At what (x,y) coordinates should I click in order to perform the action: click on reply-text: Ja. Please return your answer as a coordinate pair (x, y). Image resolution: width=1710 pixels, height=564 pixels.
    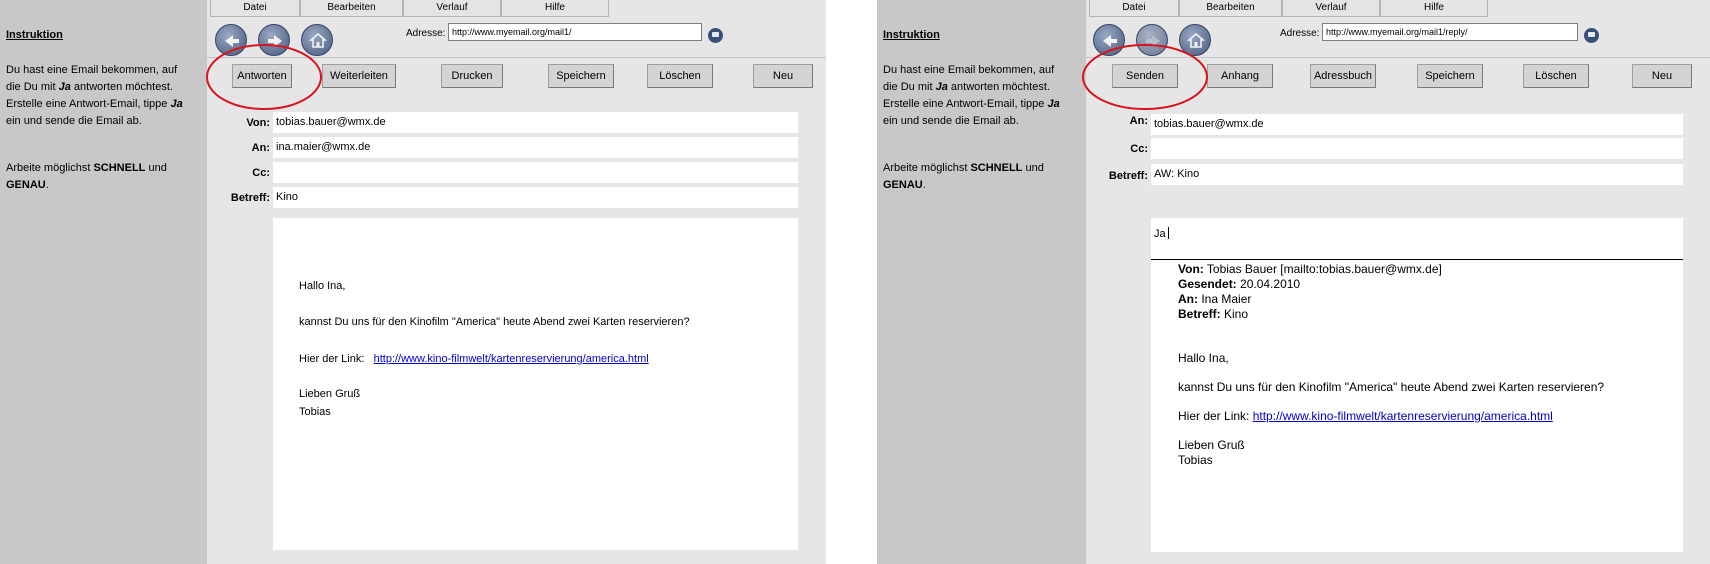
    Looking at the image, I should click on (1161, 233).